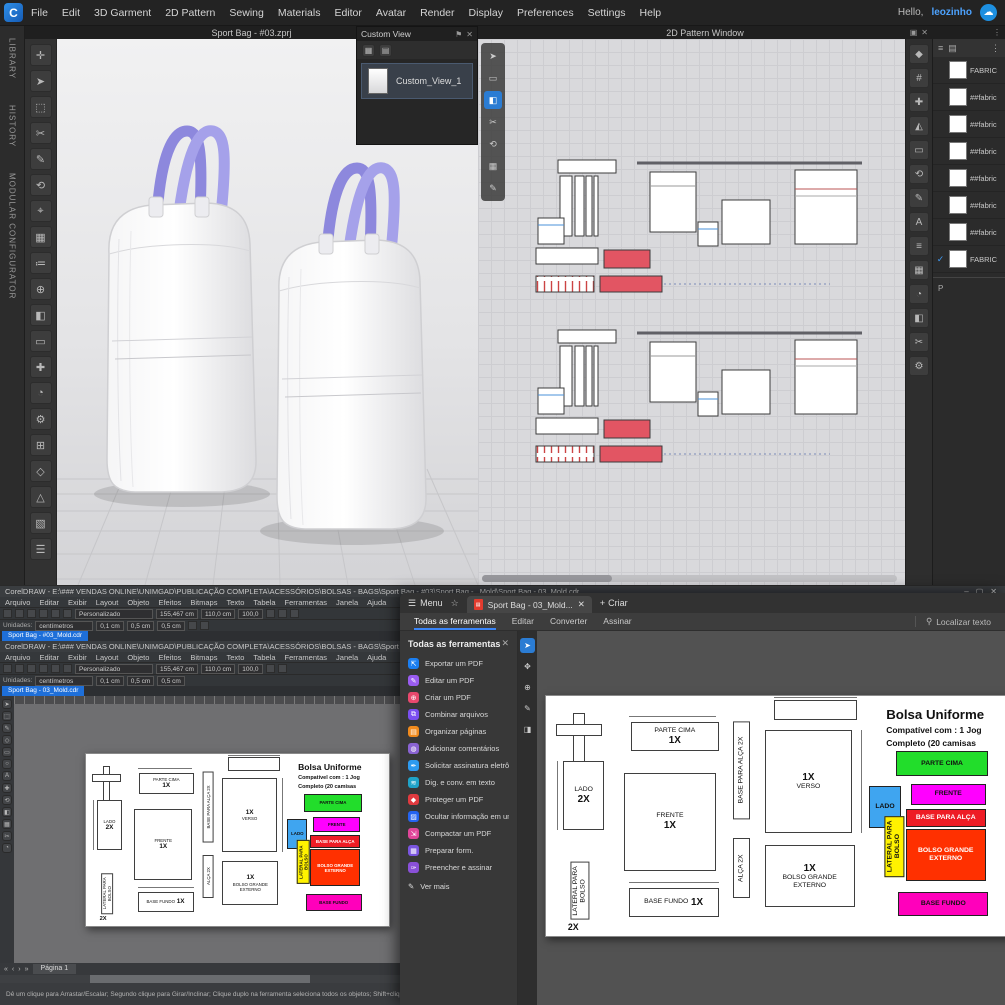 This screenshot has width=1005, height=1005. Describe the element at coordinates (458, 697) in the screenshot. I see `acrobat-tool-item: ⊕ Criar um PDF` at that location.